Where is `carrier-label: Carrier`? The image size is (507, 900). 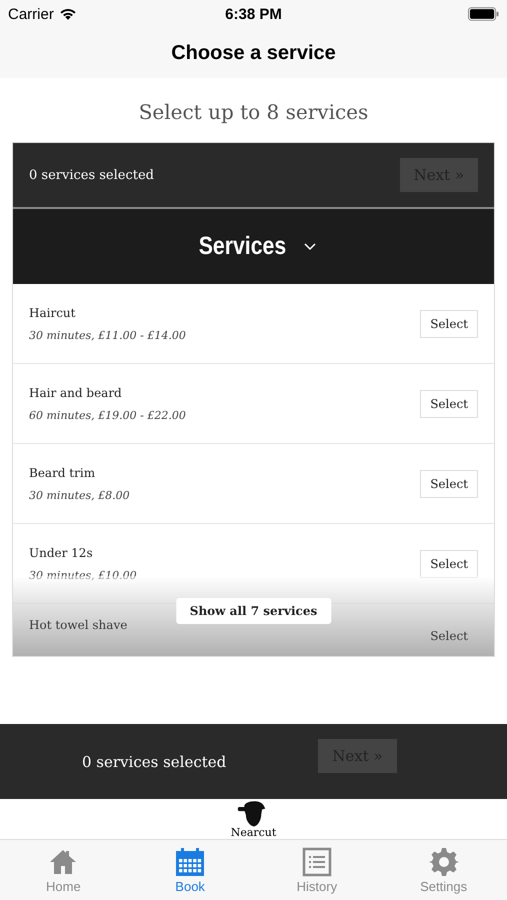
carrier-label: Carrier is located at coordinates (31, 14).